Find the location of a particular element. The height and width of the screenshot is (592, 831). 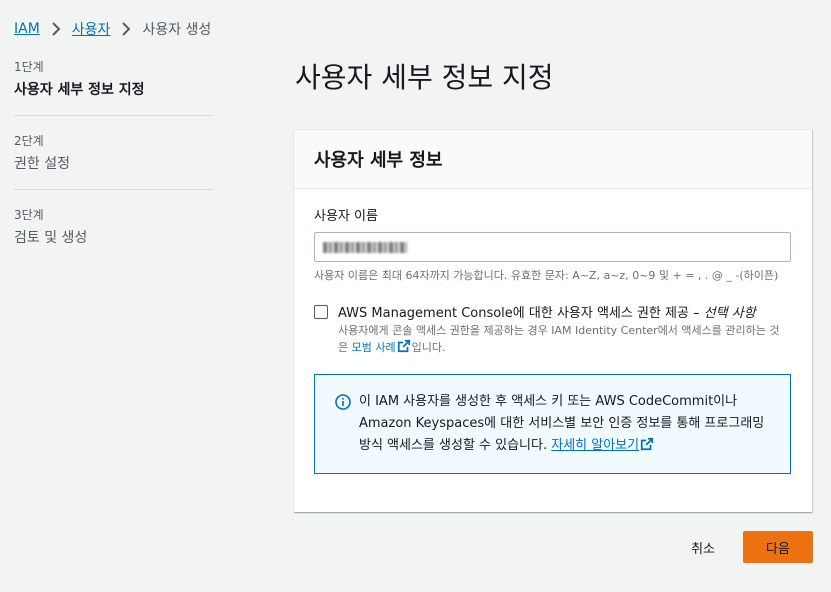

panel-title: 사용자 세부 정보 is located at coordinates (378, 160).